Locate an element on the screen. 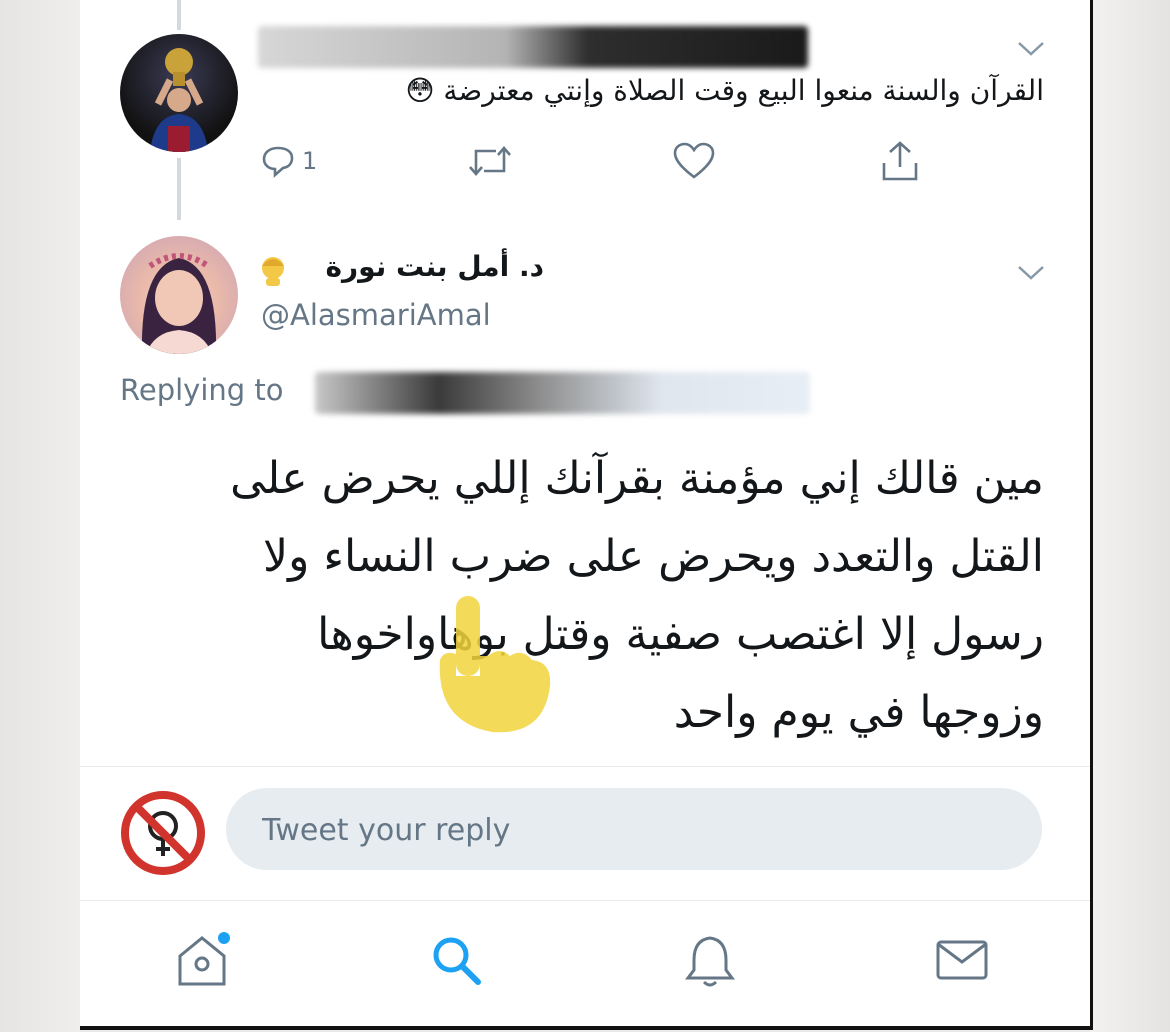 Image resolution: width=1170 pixels, height=1032 pixels. blurred-replying-to-handle is located at coordinates (562, 393).